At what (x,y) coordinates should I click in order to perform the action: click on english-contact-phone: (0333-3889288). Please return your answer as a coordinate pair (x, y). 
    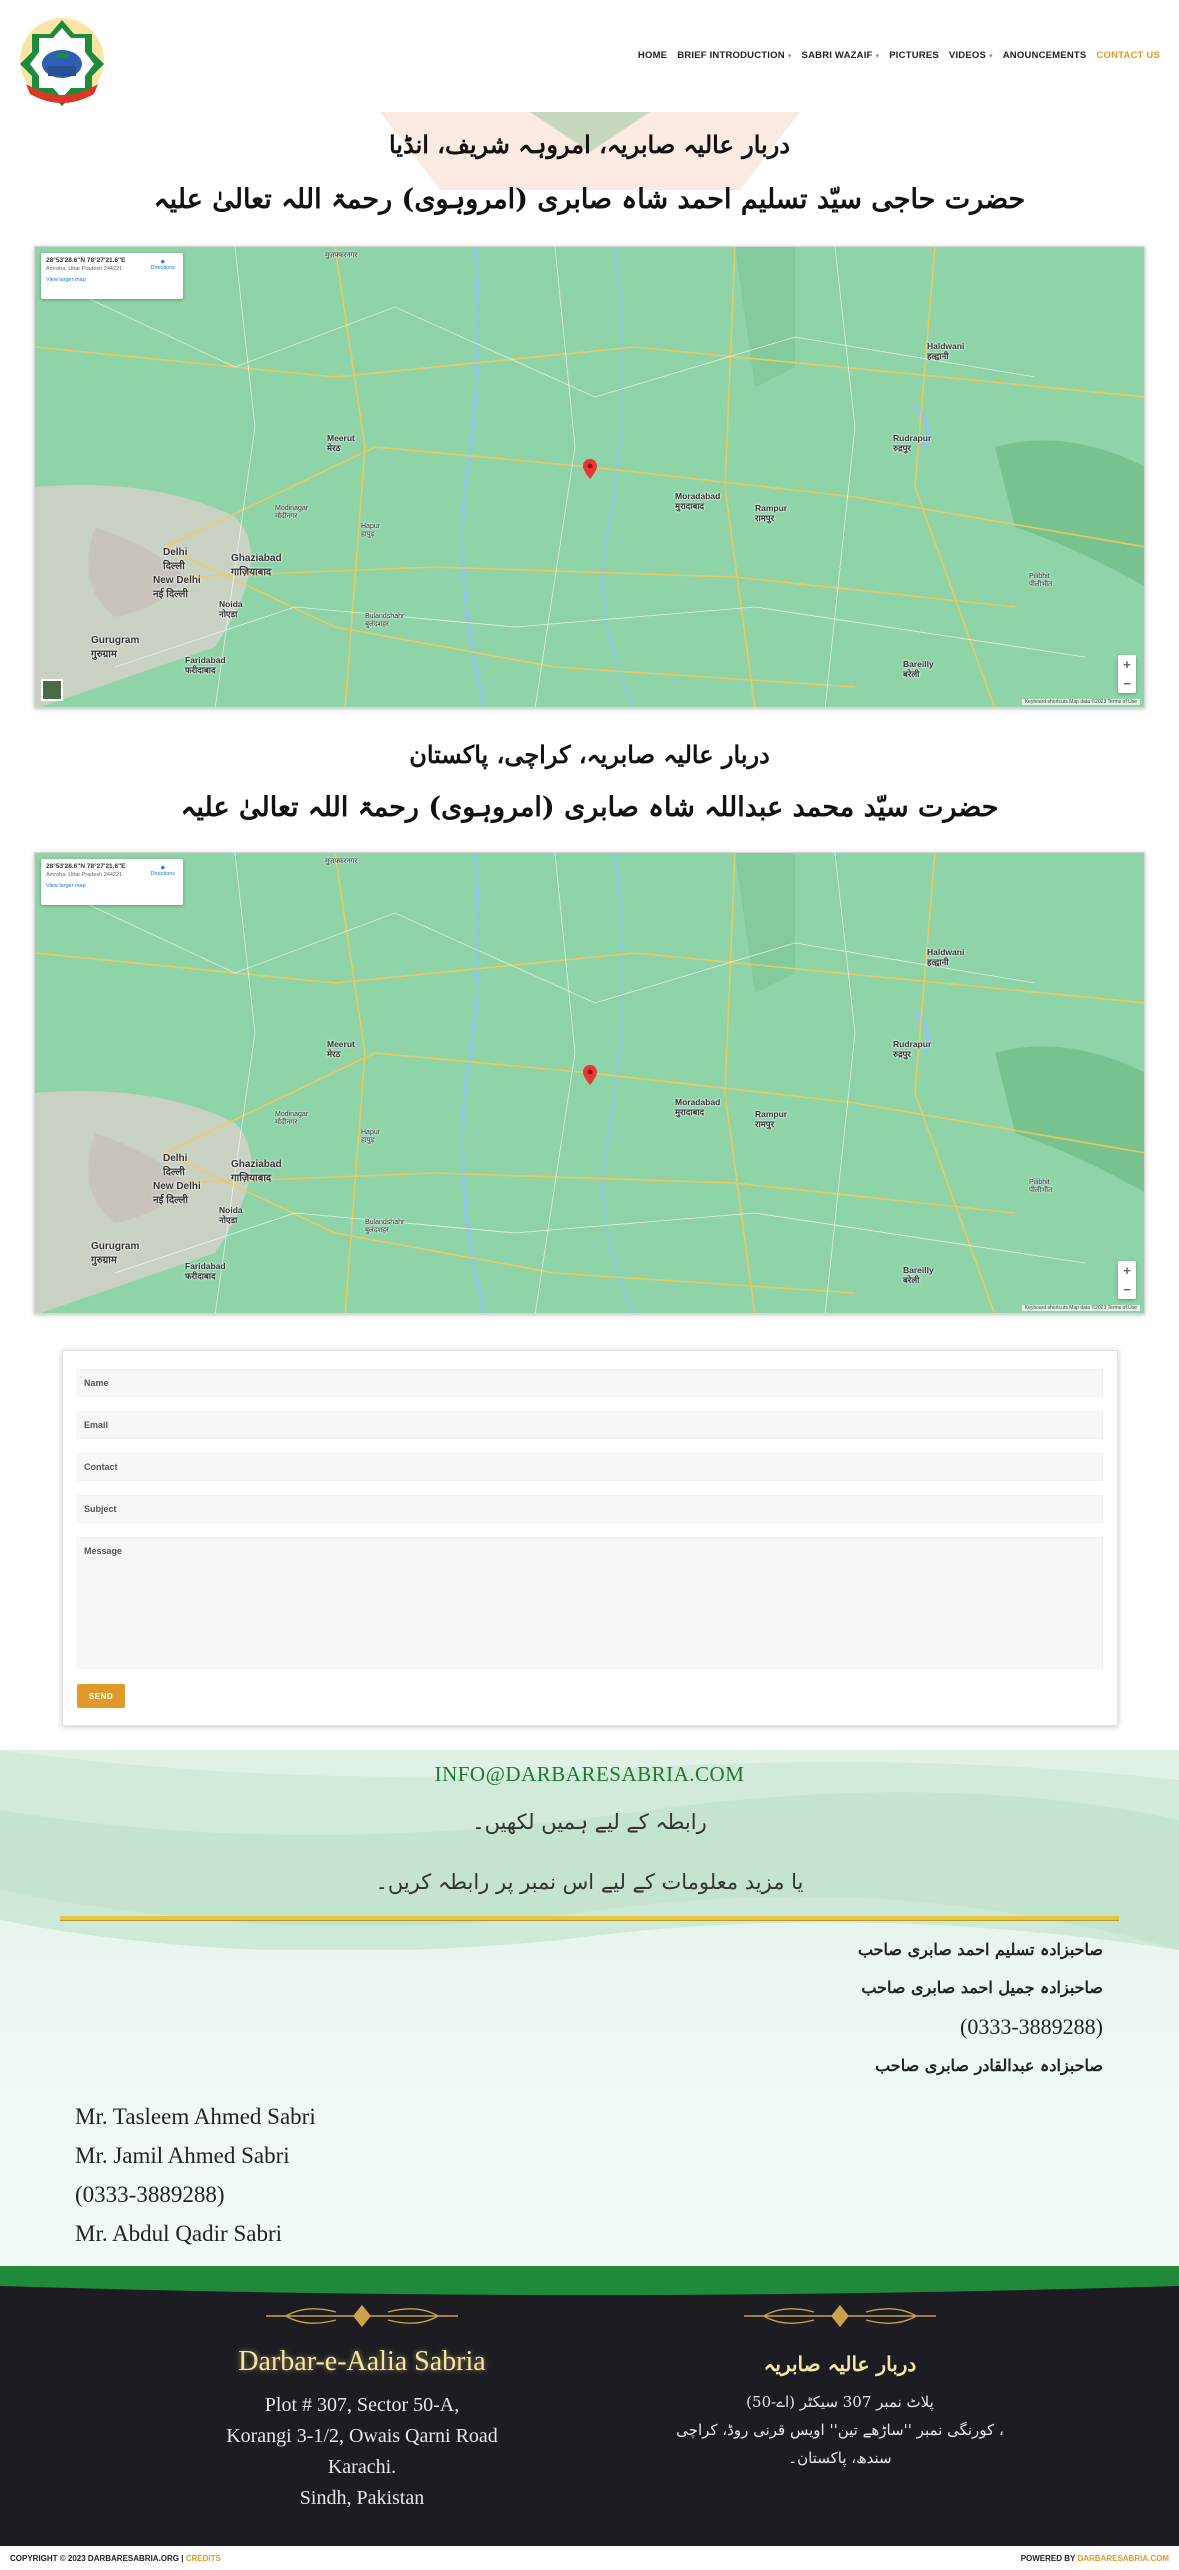
    Looking at the image, I should click on (149, 2195).